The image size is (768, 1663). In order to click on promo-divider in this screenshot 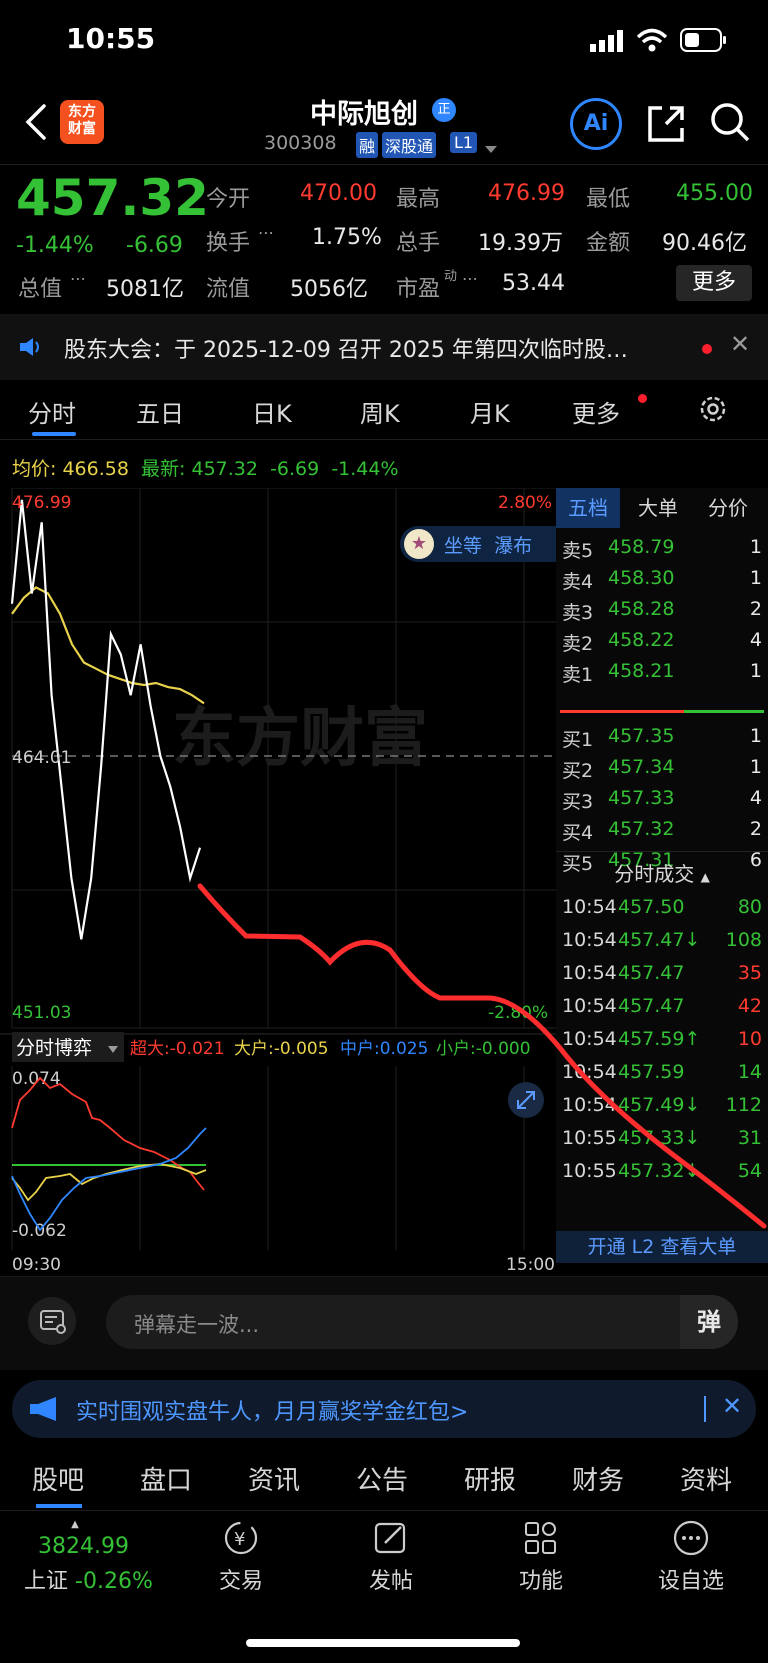, I will do `click(705, 1409)`.